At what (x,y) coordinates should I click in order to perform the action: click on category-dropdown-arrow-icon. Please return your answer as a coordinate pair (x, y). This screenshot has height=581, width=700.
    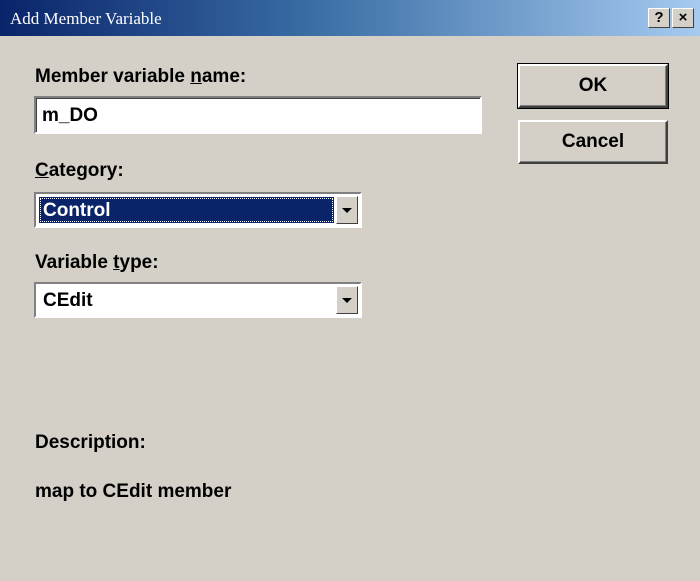
    Looking at the image, I should click on (347, 210).